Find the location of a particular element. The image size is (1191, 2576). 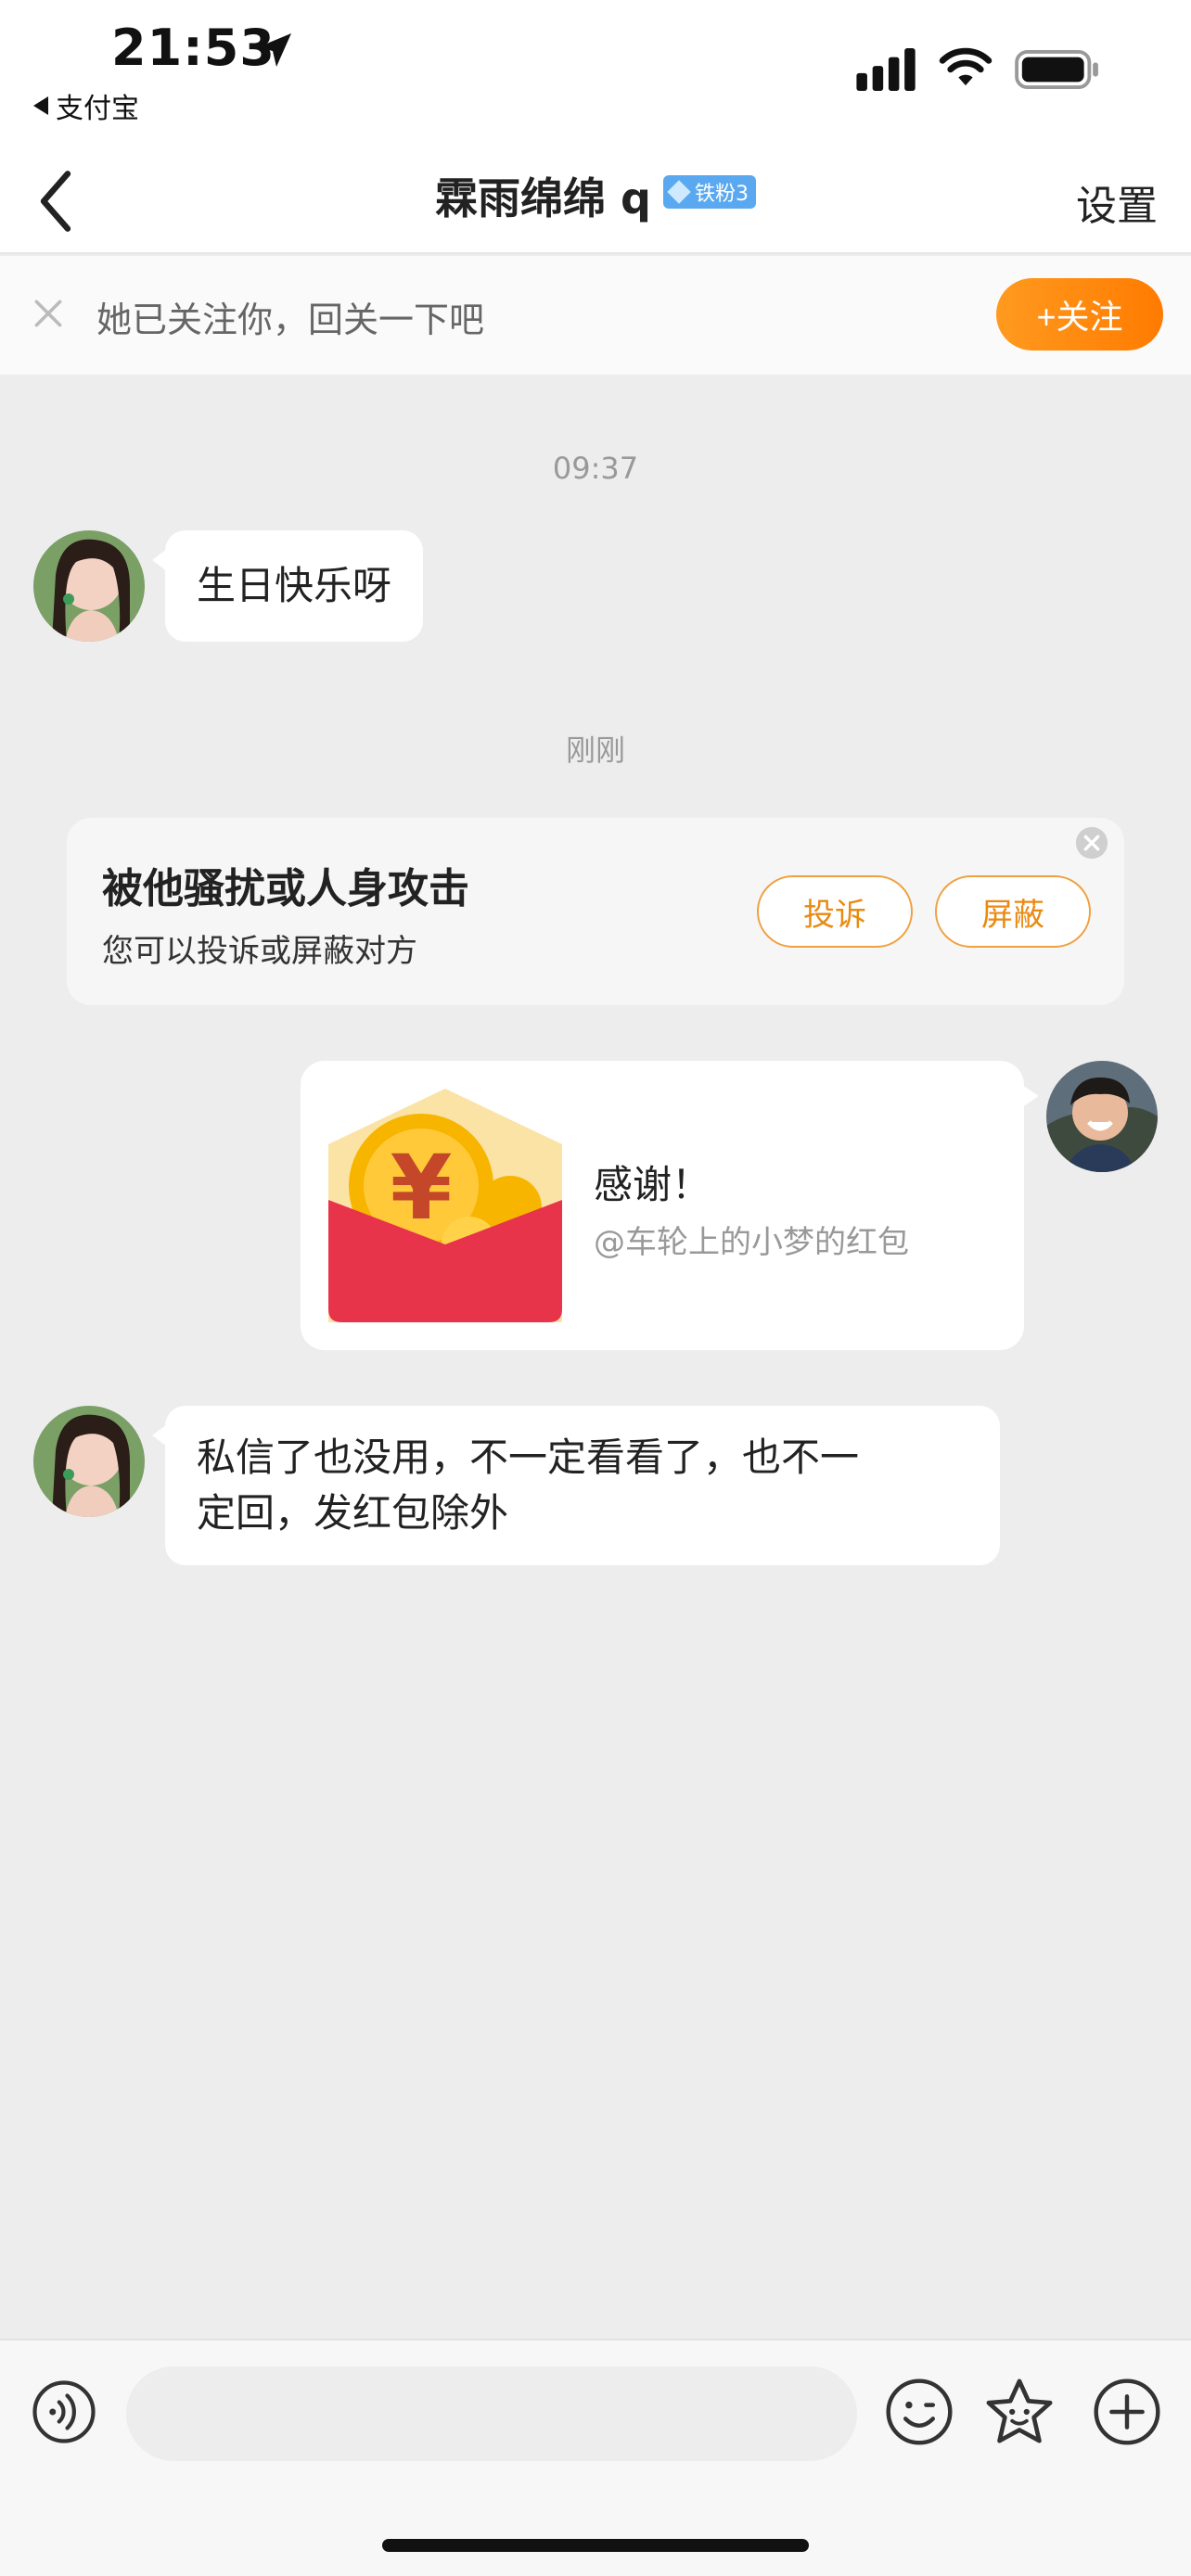

incoming-message: 生日快乐呀 is located at coordinates (287, 586).